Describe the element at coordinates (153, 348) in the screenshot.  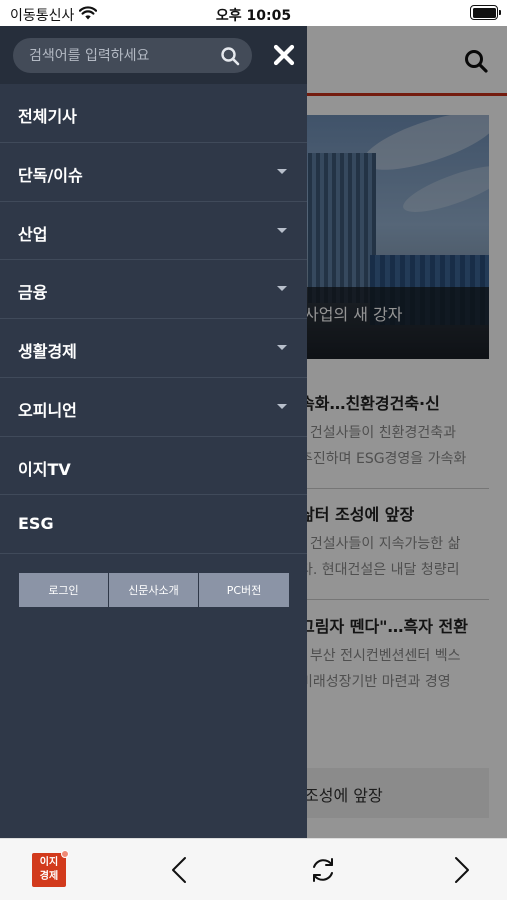
I see `menu-item-living-economy: 생활경제` at that location.